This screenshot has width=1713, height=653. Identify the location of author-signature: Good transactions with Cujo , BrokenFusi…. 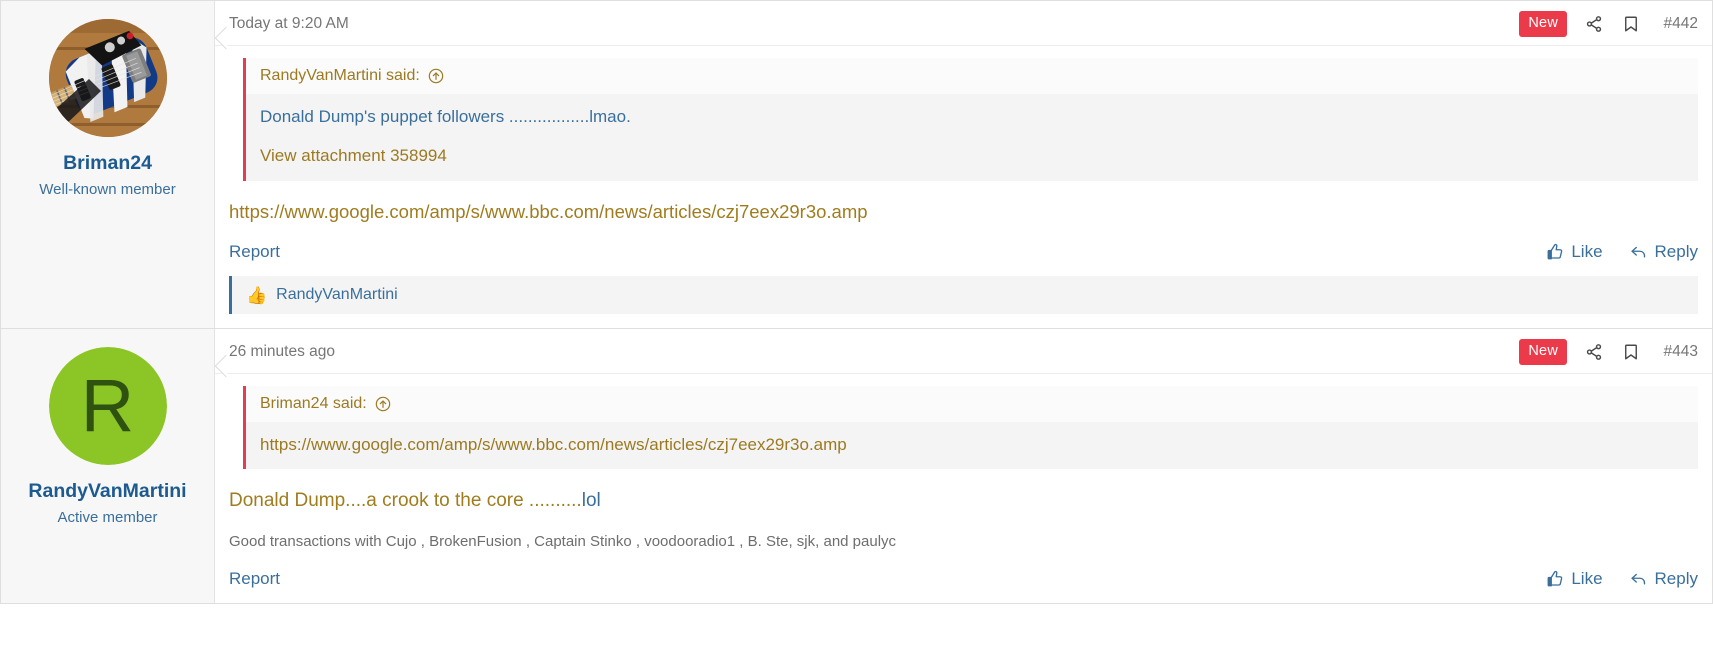
(563, 541).